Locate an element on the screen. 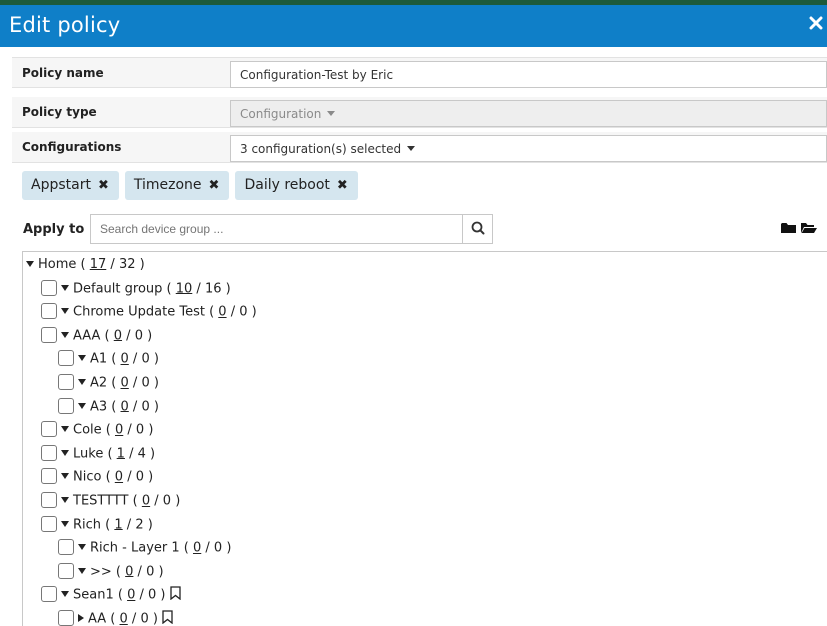 Image resolution: width=827 pixels, height=626 pixels. tree-node-label: Sean1 is located at coordinates (93, 595).